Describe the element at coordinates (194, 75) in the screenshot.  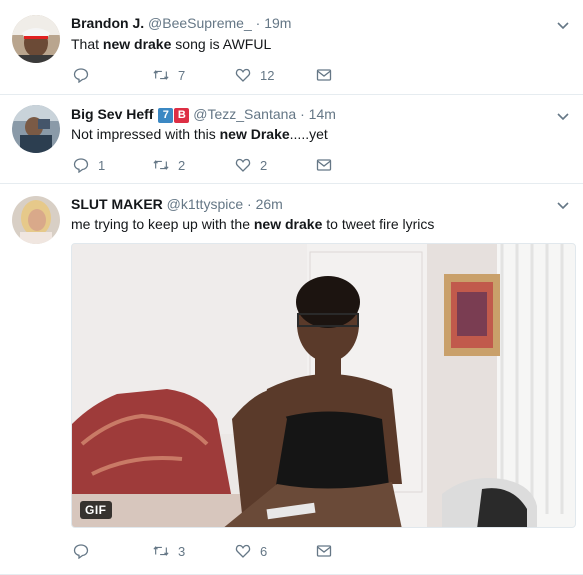
I see `retweet-button: 7` at that location.